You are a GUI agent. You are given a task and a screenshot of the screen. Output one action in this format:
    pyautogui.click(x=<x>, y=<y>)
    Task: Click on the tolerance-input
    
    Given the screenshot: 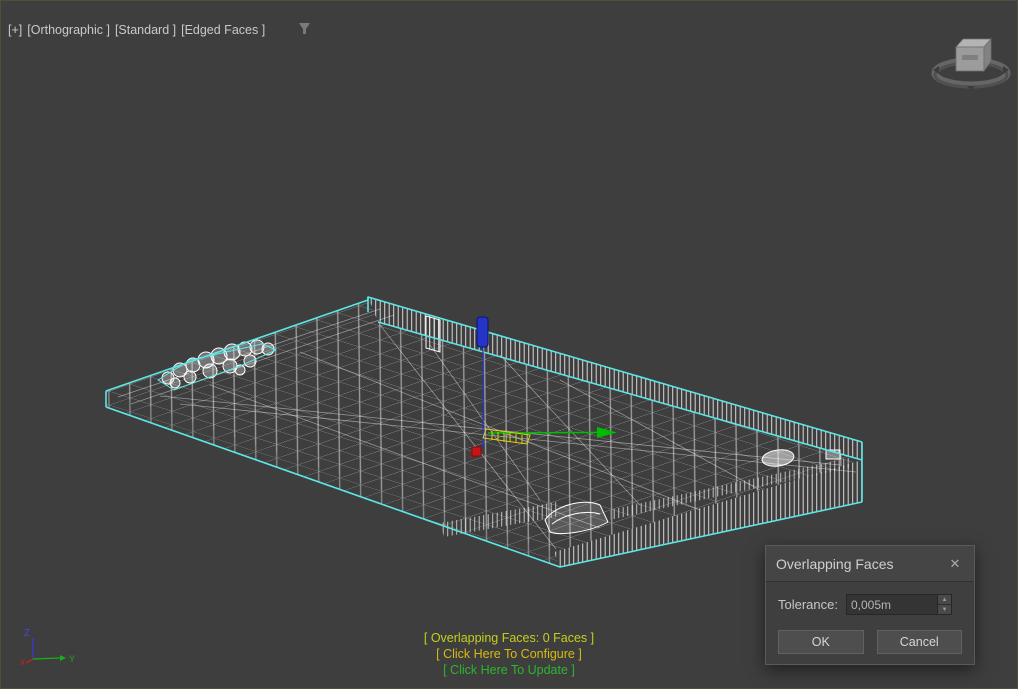 What is the action you would take?
    pyautogui.click(x=891, y=604)
    